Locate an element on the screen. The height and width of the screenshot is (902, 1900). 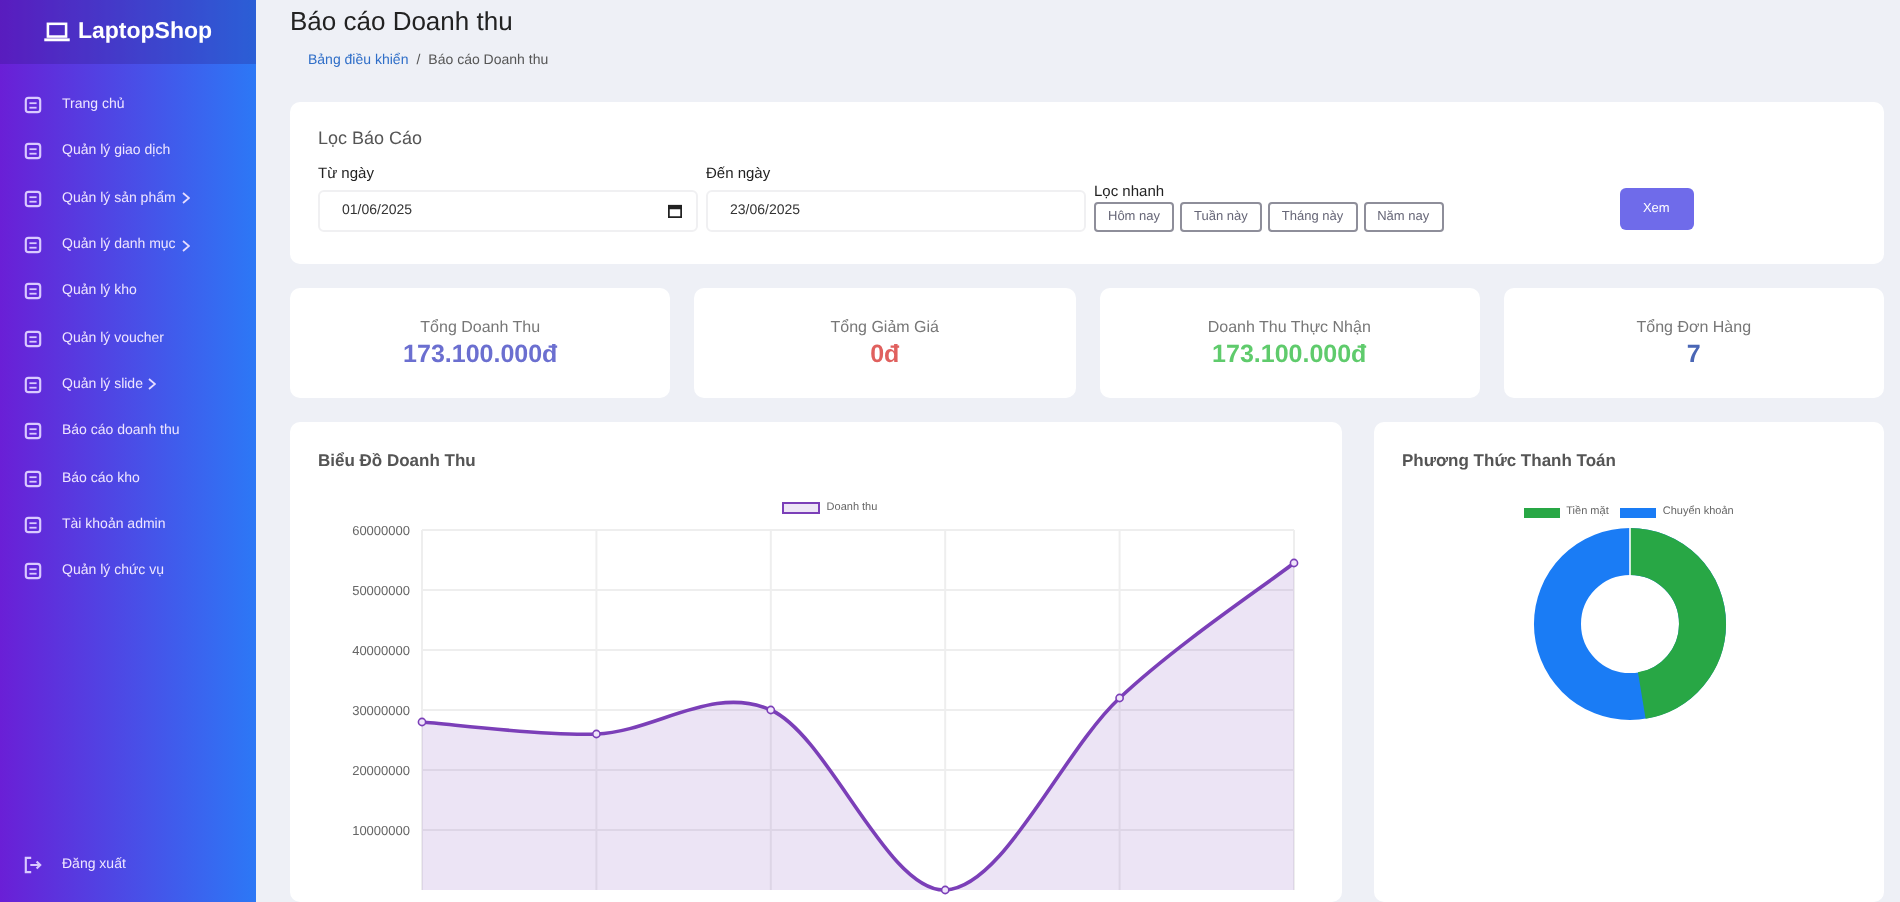
stat-label: Tổng Giảm Giá is located at coordinates (884, 327).